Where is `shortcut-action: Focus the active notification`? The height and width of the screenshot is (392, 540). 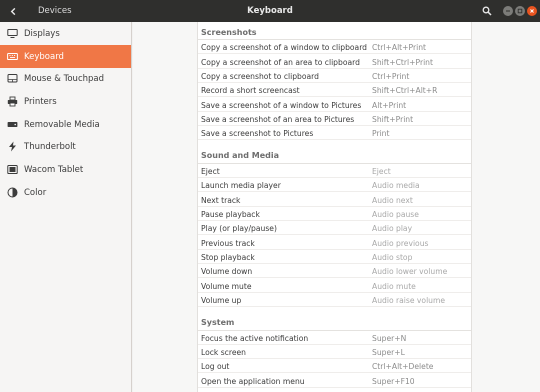 shortcut-action: Focus the active notification is located at coordinates (255, 338).